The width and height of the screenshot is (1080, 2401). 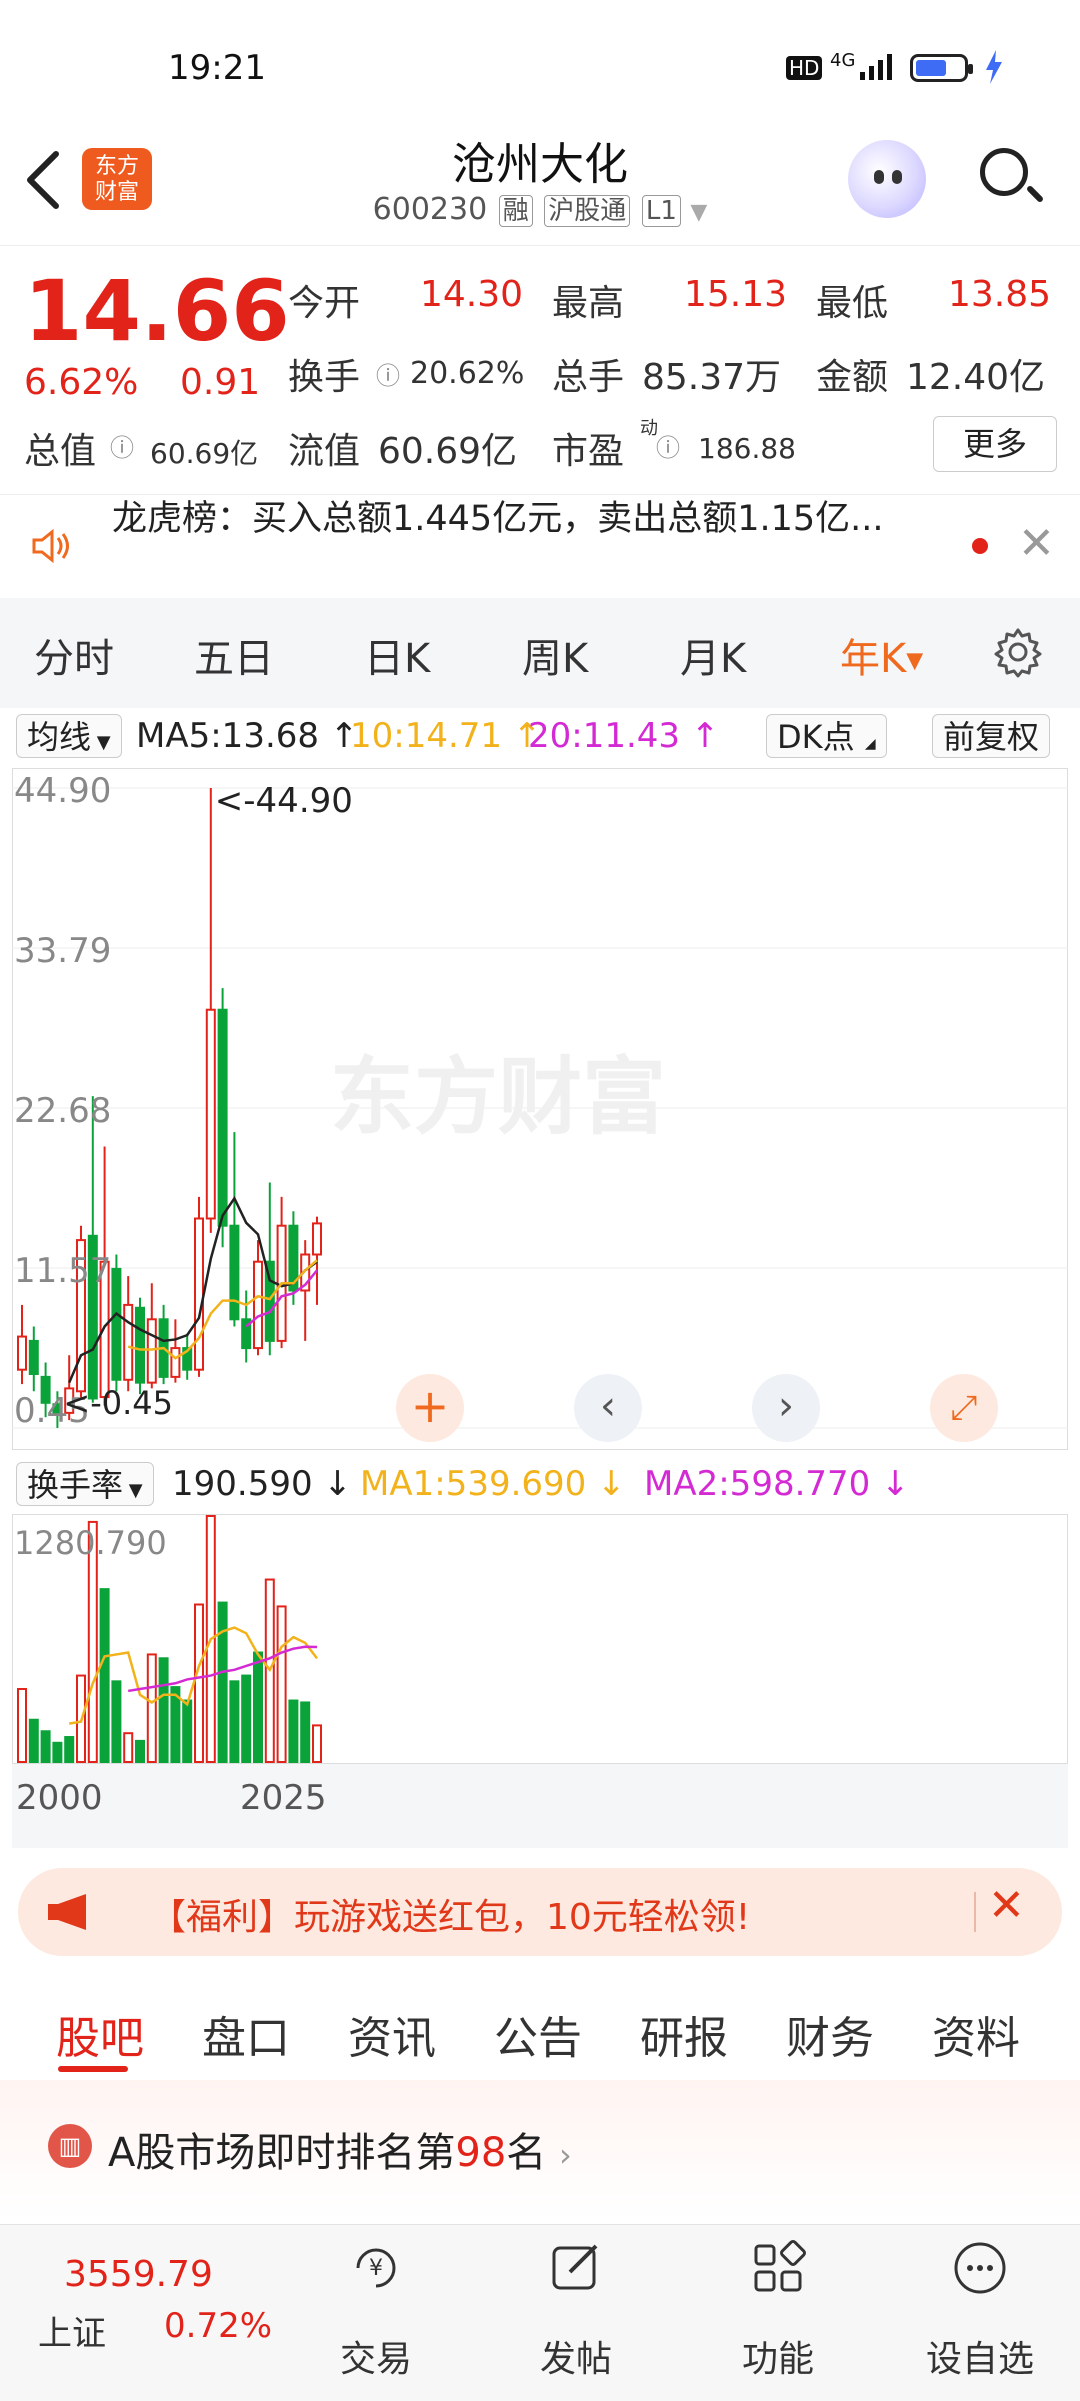 What do you see at coordinates (284, 801) in the screenshot?
I see `max-annotation: <-44.90` at bounding box center [284, 801].